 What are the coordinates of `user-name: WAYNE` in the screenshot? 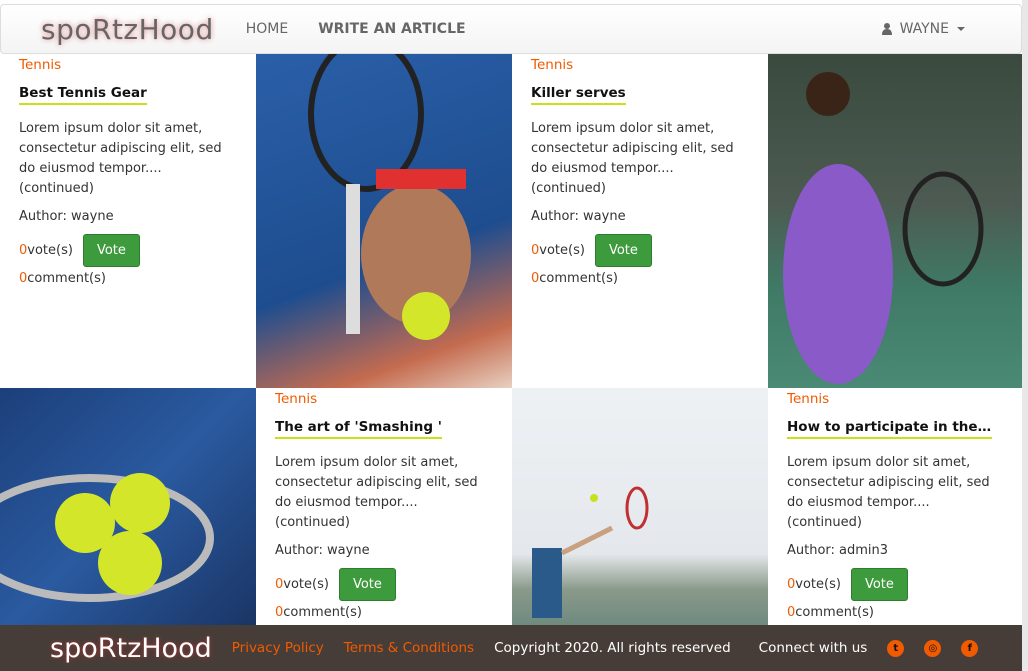 It's located at (924, 29).